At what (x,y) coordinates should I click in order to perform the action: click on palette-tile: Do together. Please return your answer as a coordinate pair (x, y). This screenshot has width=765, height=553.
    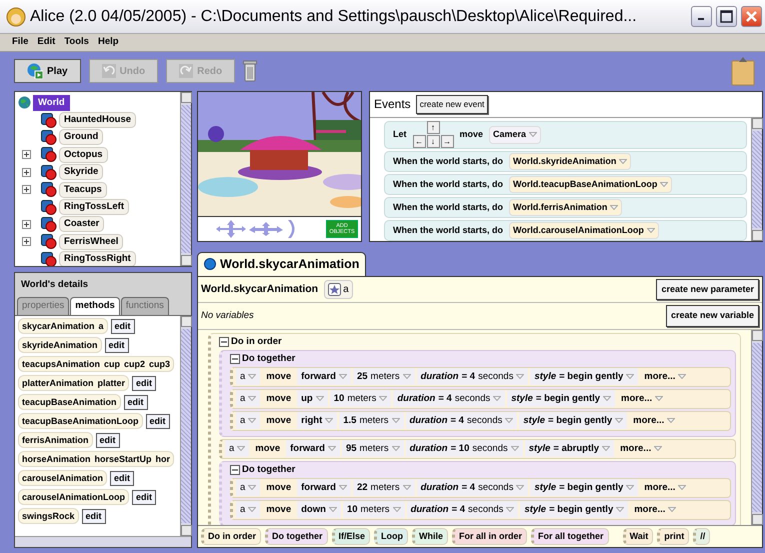
    Looking at the image, I should click on (296, 537).